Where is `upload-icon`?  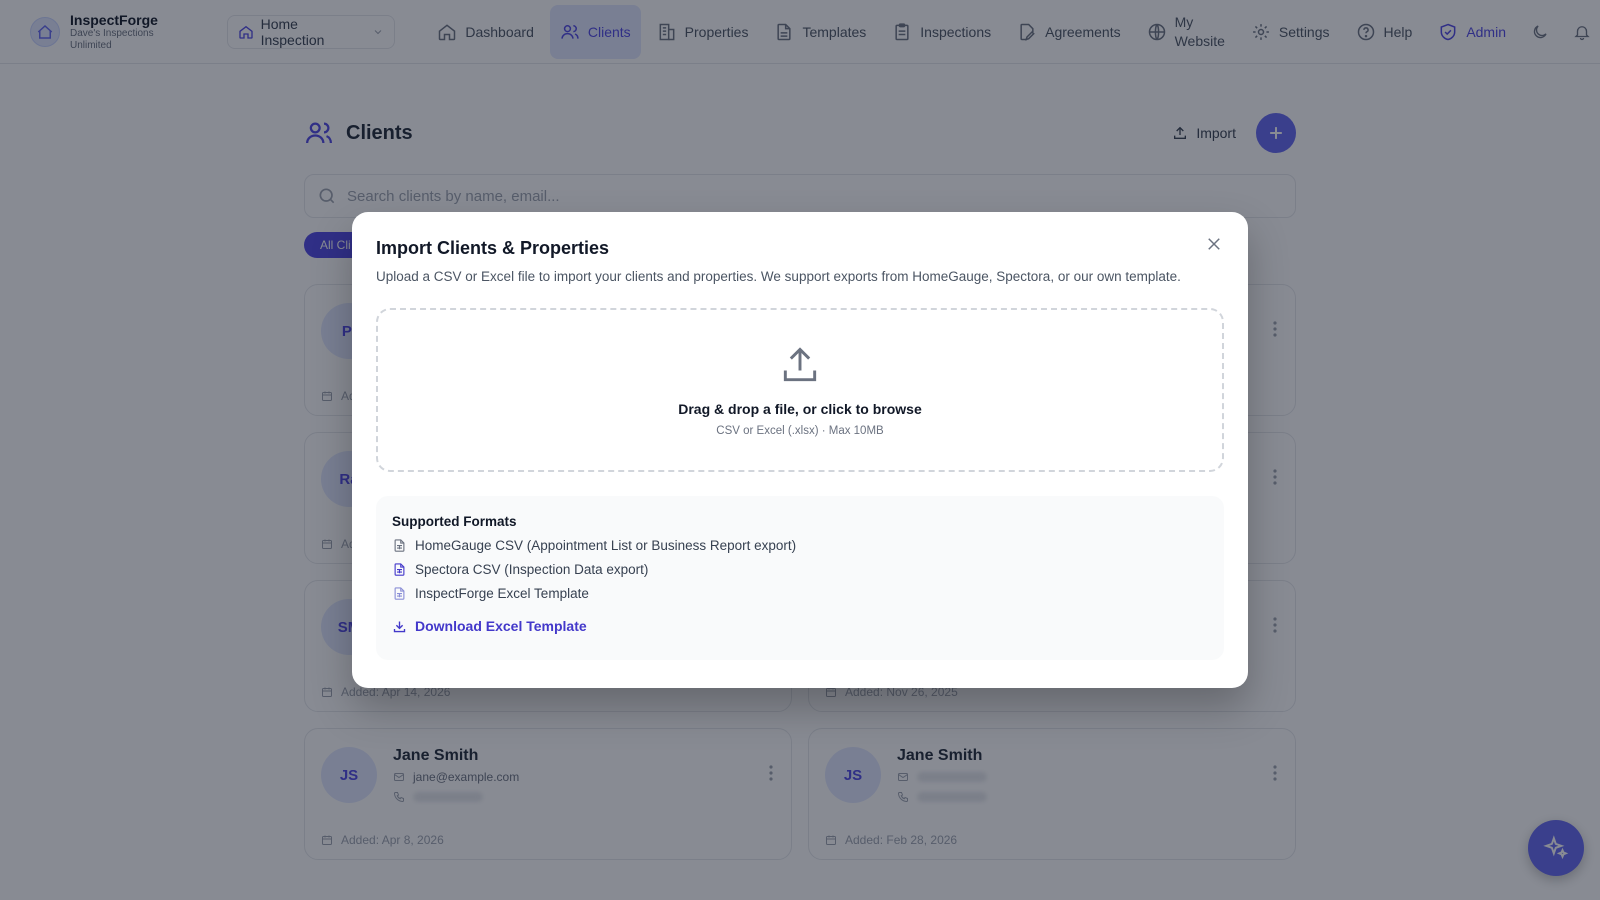 upload-icon is located at coordinates (800, 365).